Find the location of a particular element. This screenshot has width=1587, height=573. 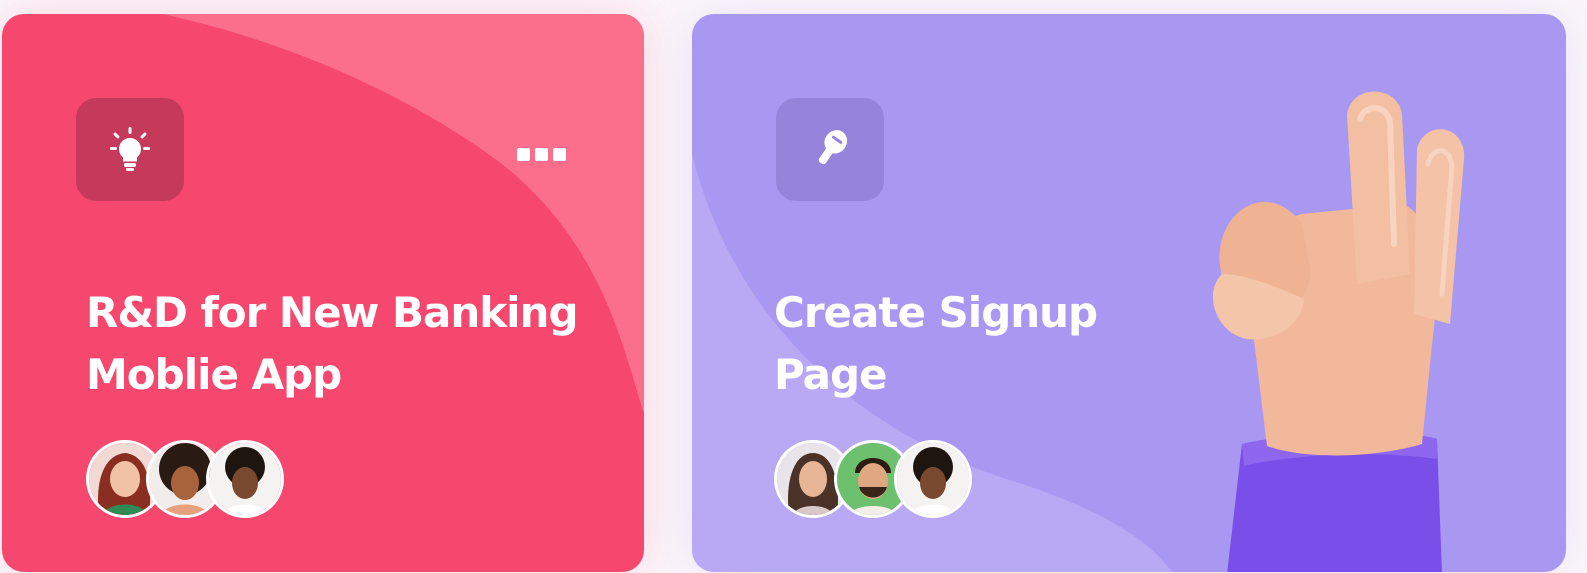

card-title: R&D for New Banking Moblie App is located at coordinates (332, 343).